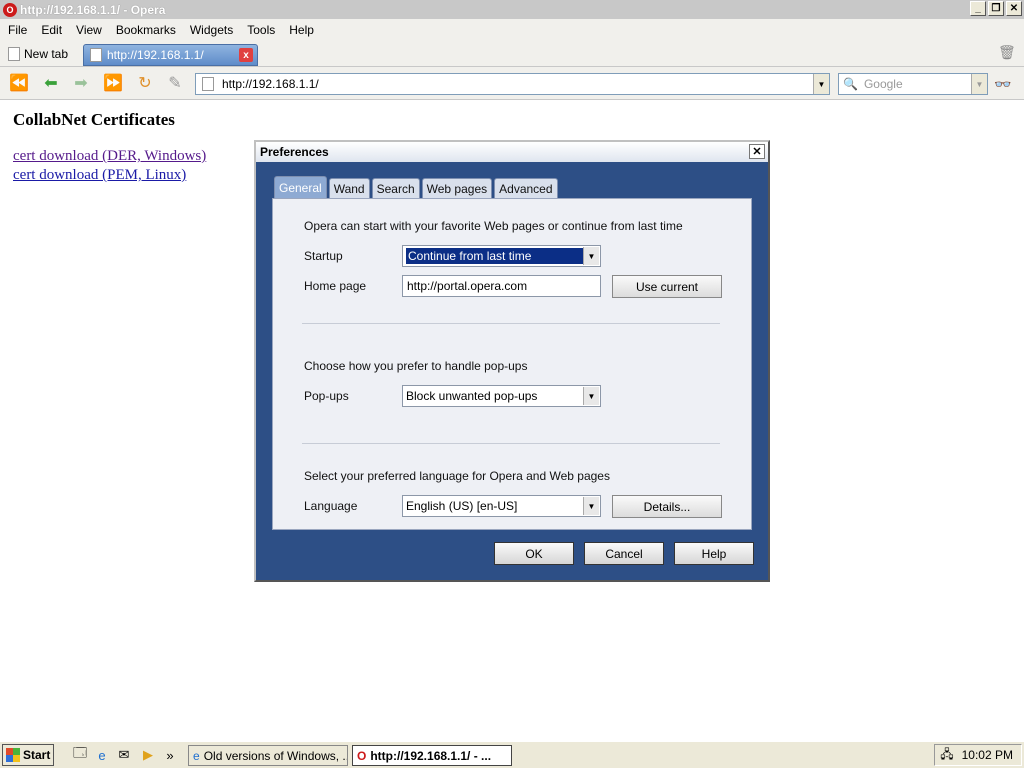 This screenshot has width=1024, height=768. I want to click on internet-explorer-icon: e, so click(102, 755).